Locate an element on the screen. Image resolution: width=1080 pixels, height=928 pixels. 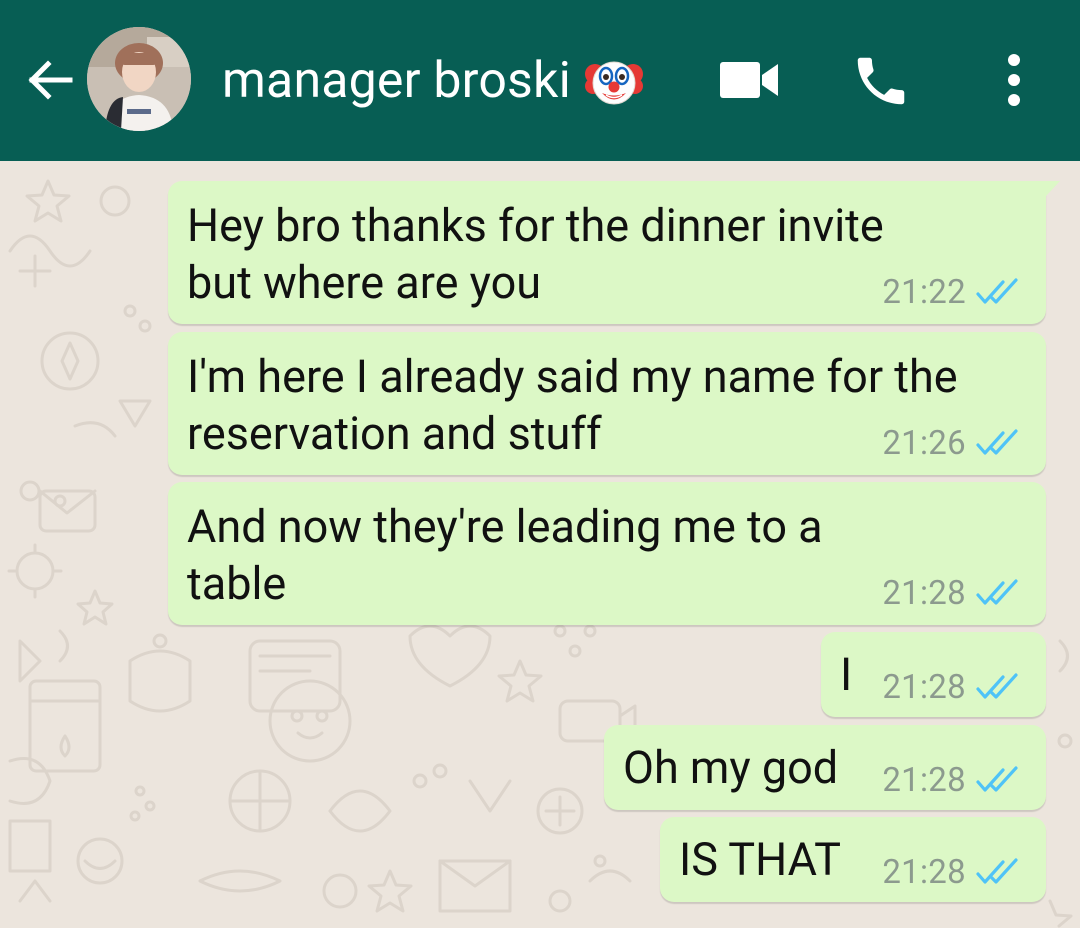
message-bubble: IS THAT 21:28 is located at coordinates (853, 859).